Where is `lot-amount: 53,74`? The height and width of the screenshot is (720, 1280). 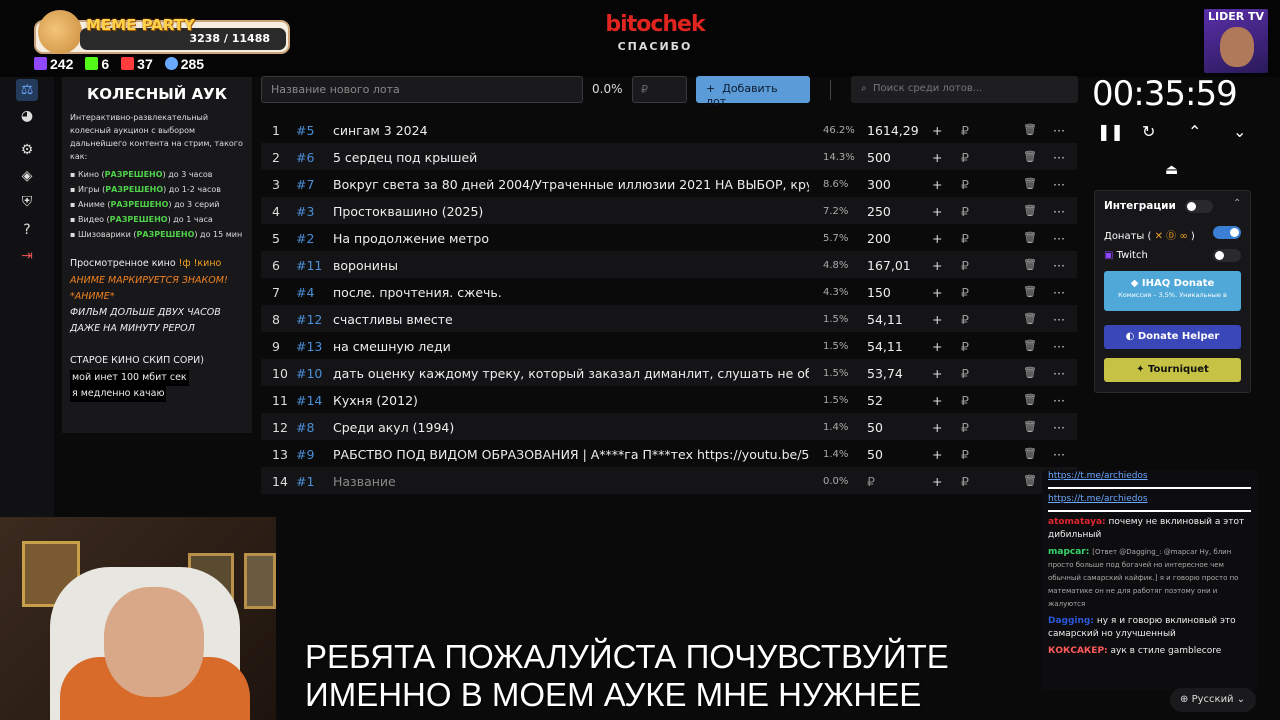 lot-amount: 53,74 is located at coordinates (885, 373).